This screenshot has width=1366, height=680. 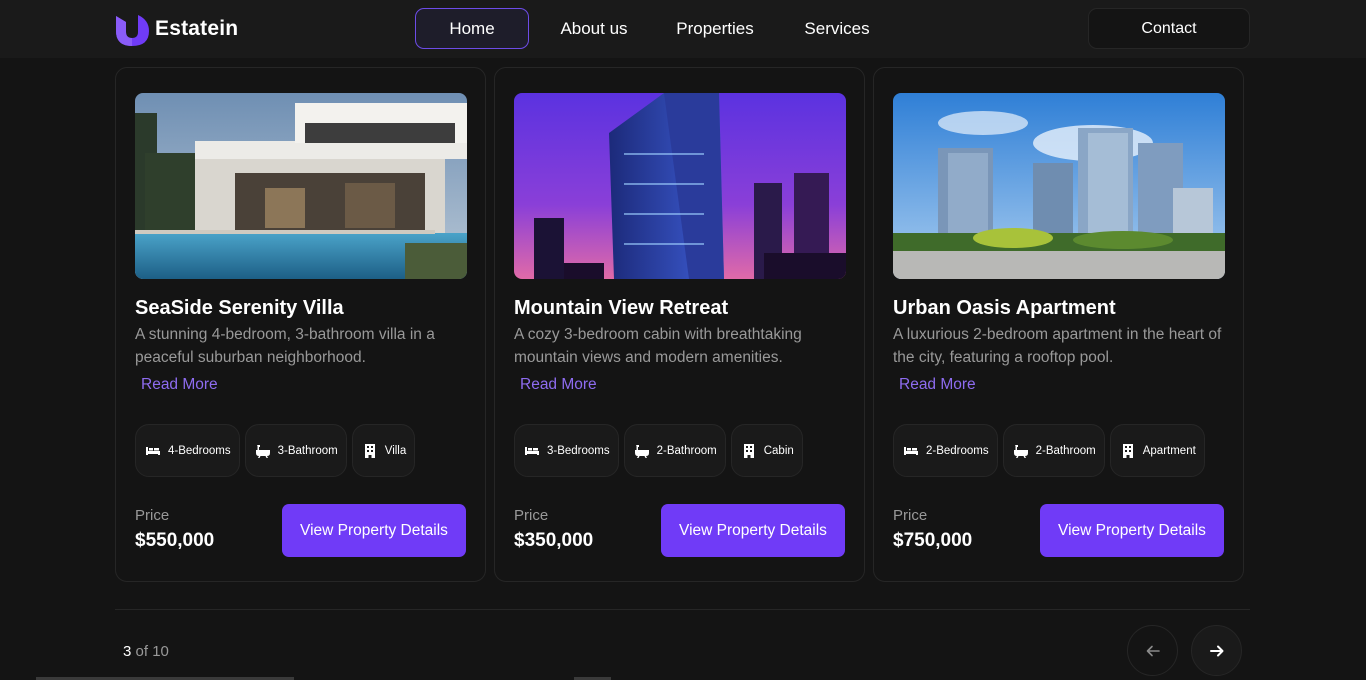 I want to click on previous-page-button, so click(x=1152, y=650).